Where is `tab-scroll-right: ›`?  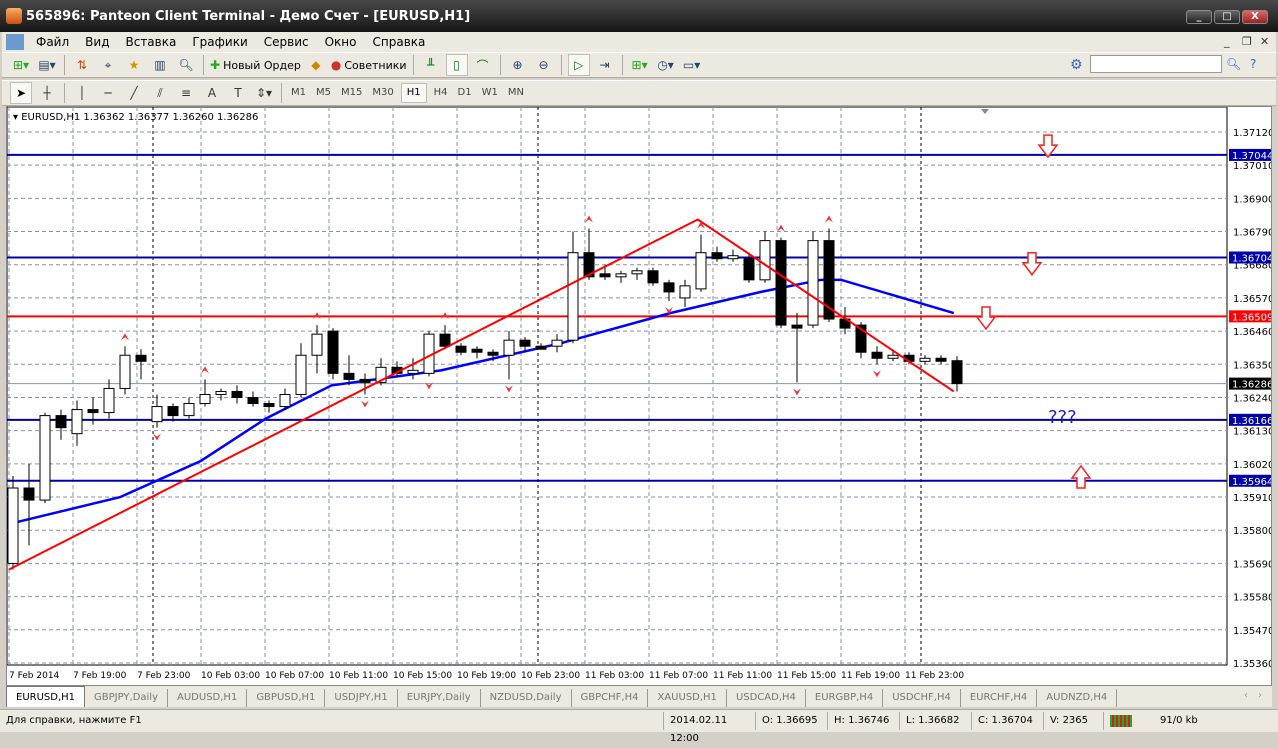
tab-scroll-right: › is located at coordinates (1260, 695).